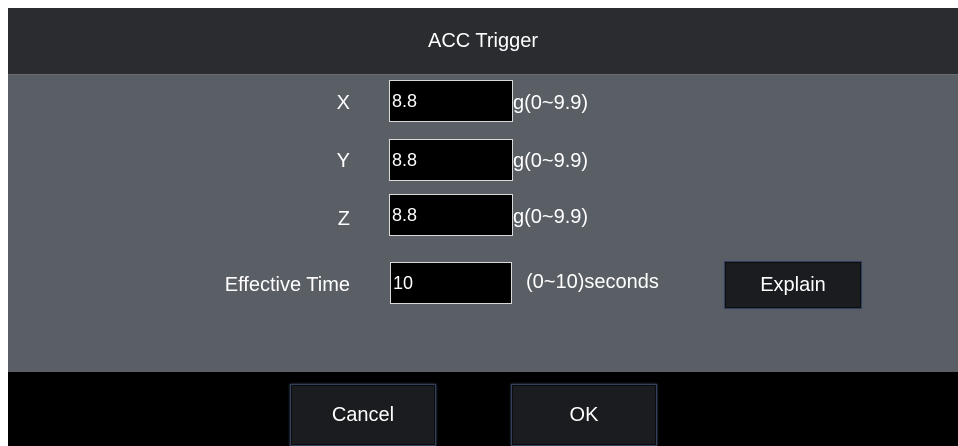 The width and height of the screenshot is (958, 446). What do you see at coordinates (343, 103) in the screenshot?
I see `x-label: X` at bounding box center [343, 103].